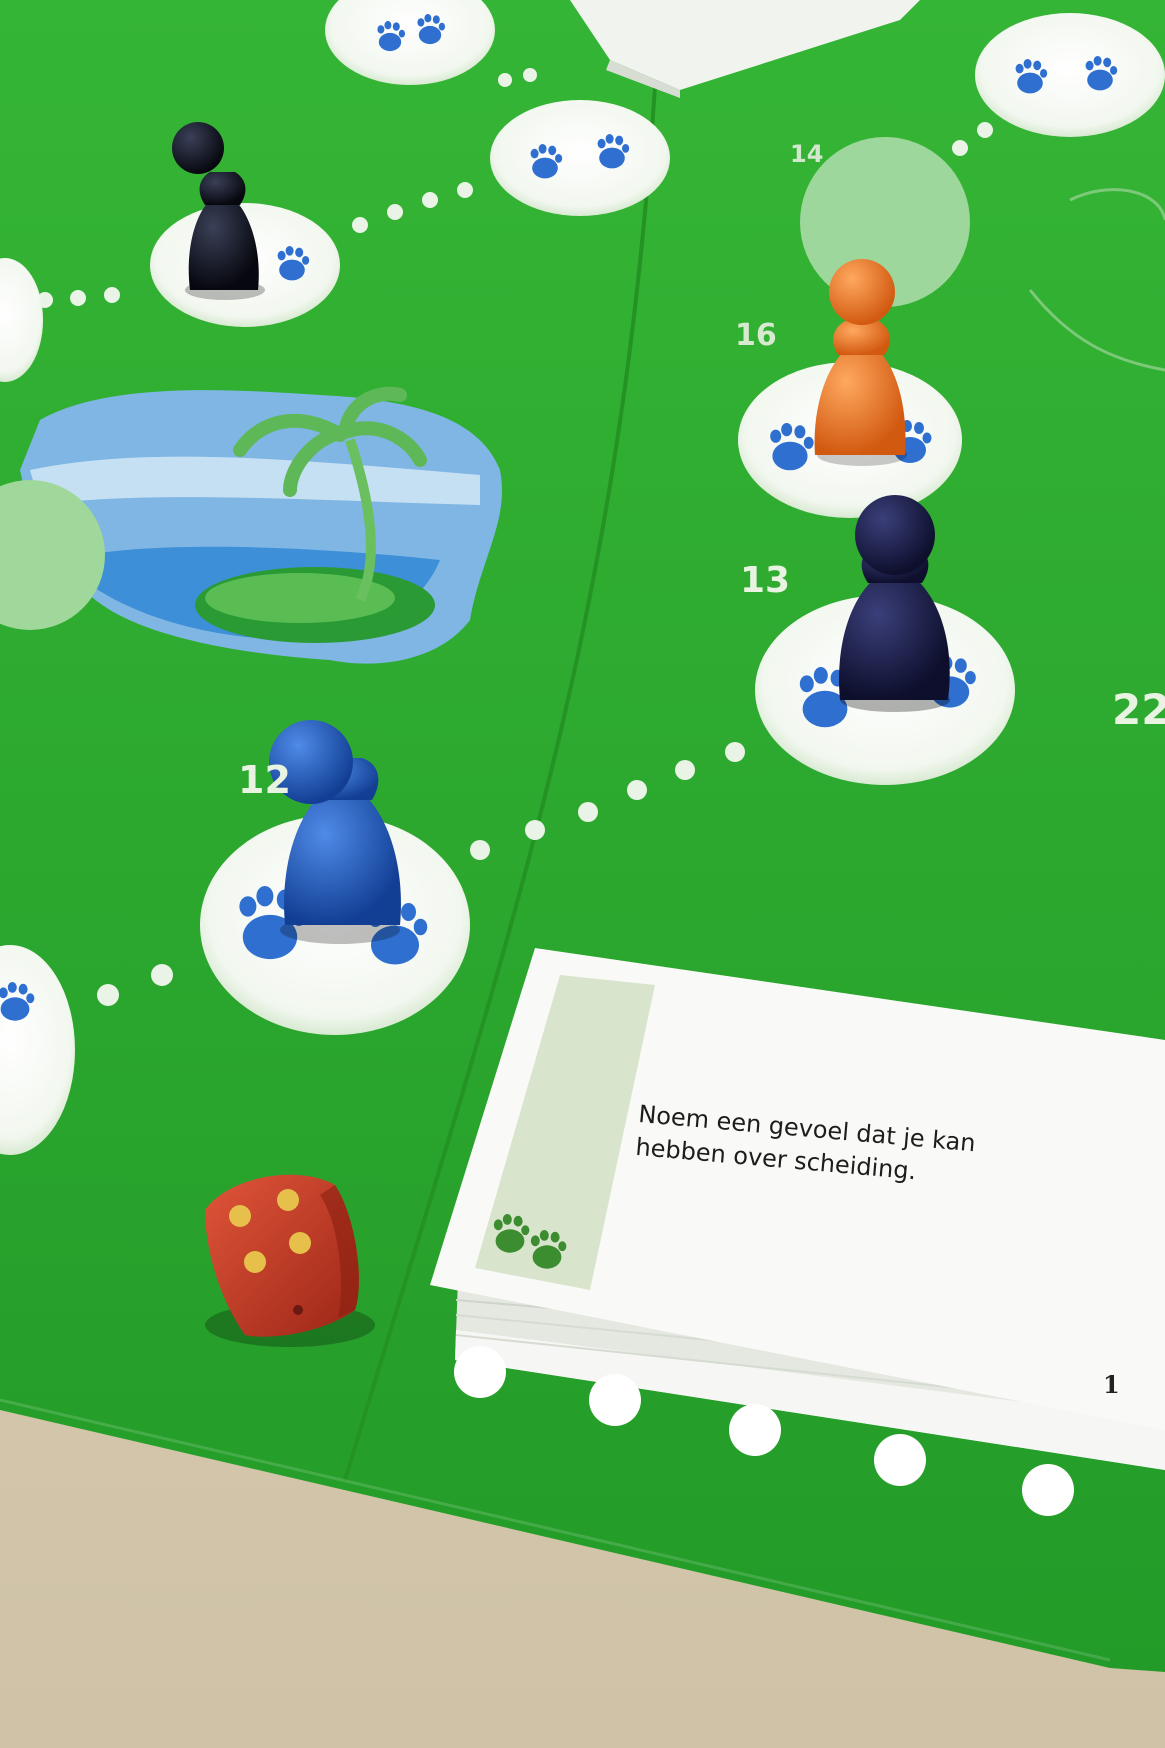 The height and width of the screenshot is (1748, 1165). I want to click on space-number: 22, so click(1138, 709).